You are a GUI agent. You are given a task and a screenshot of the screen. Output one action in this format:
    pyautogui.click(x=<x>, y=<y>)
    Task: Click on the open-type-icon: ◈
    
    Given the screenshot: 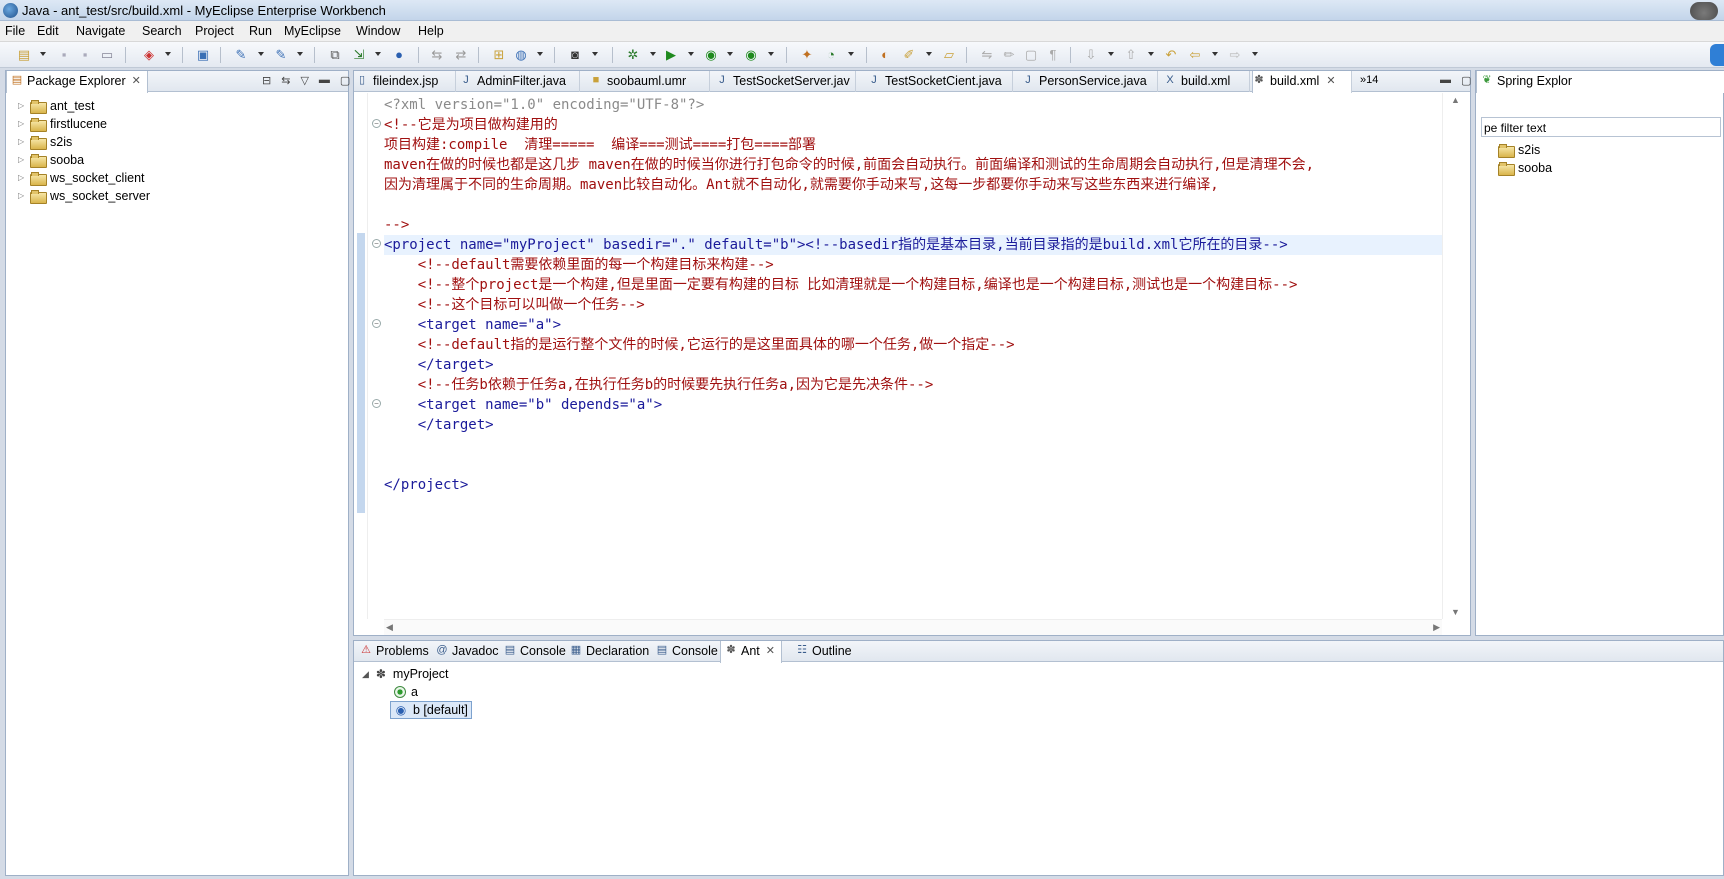 What is the action you would take?
    pyautogui.click(x=149, y=54)
    